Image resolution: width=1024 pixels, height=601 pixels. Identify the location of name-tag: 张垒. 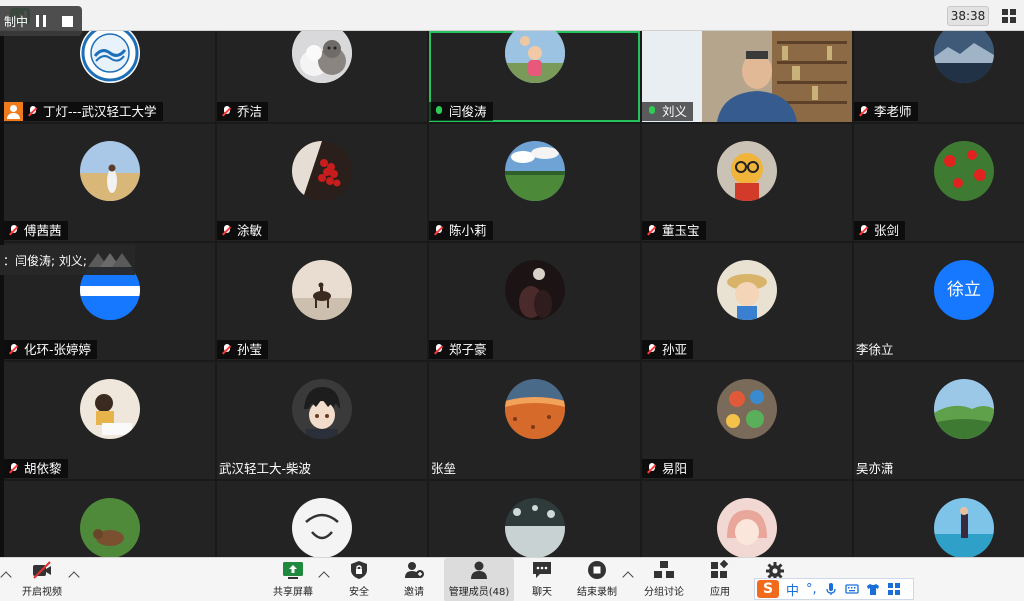
(444, 468).